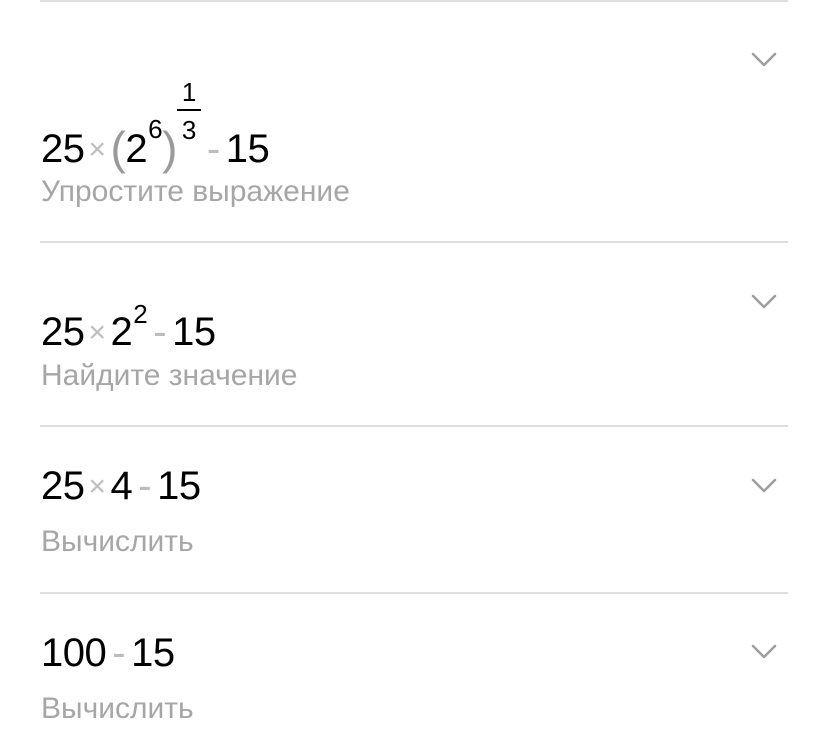 Image resolution: width=828 pixels, height=746 pixels. I want to click on fraction-bar, so click(188, 110).